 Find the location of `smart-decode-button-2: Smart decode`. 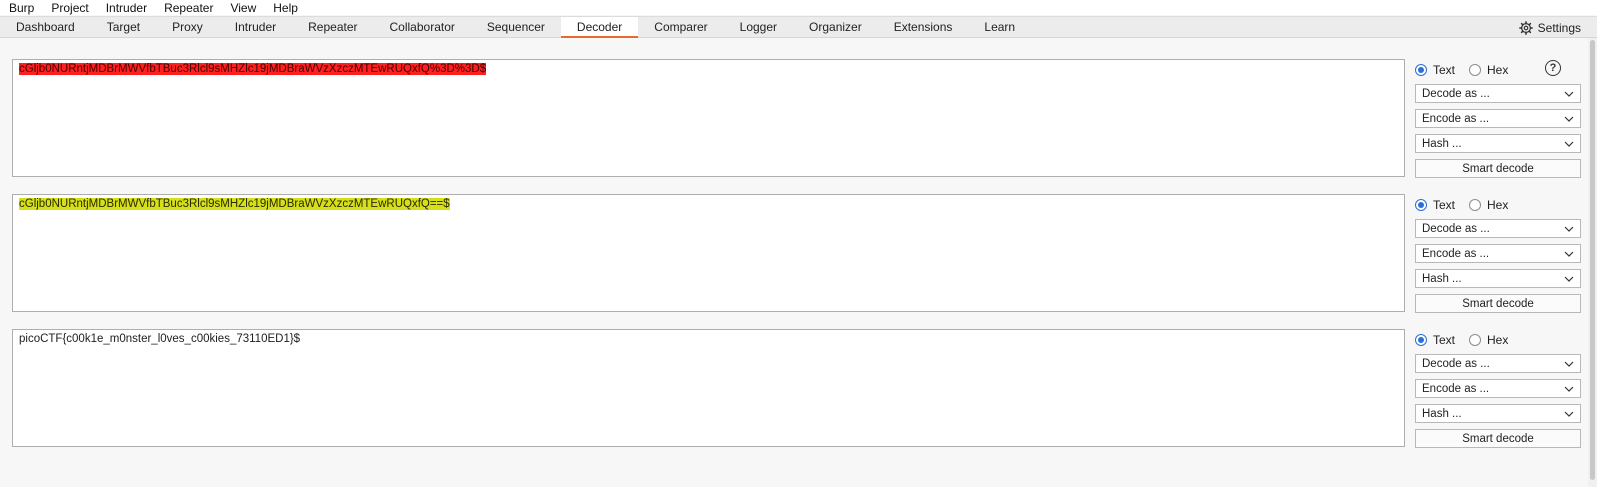

smart-decode-button-2: Smart decode is located at coordinates (1498, 303).